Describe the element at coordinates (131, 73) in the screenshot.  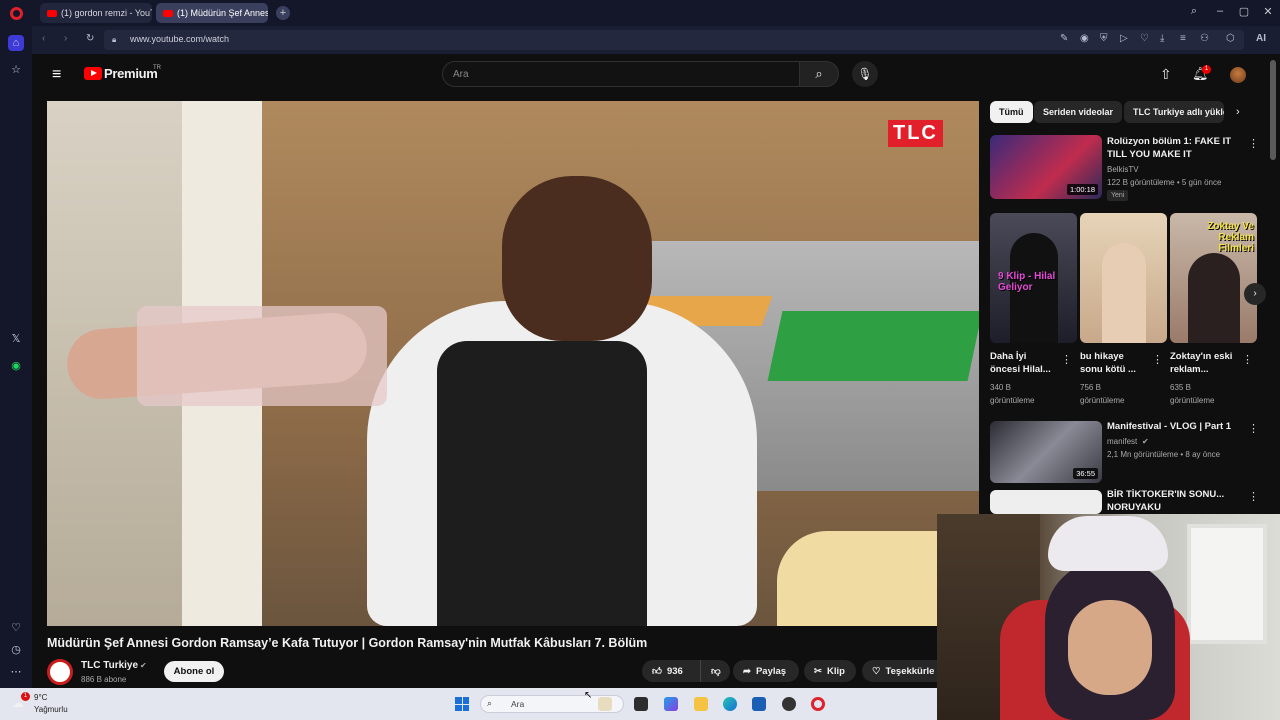
I see `youtube-premium-brand: Premium` at that location.